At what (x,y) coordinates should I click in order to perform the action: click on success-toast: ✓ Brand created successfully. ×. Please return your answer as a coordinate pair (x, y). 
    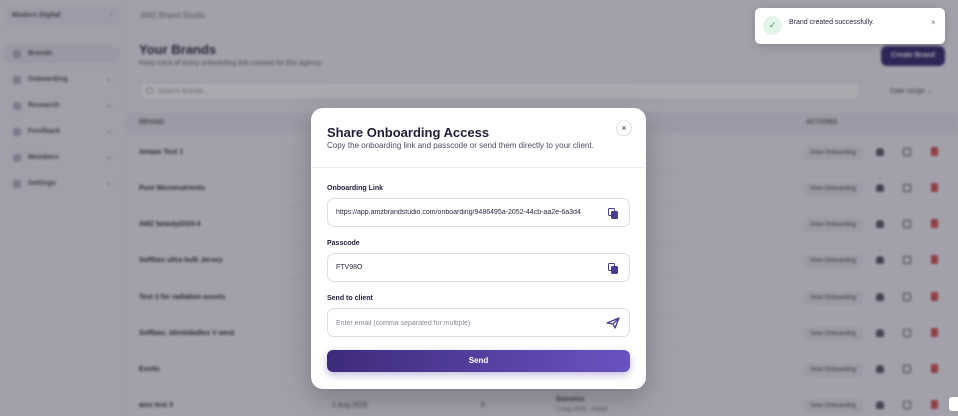
    Looking at the image, I should click on (850, 26).